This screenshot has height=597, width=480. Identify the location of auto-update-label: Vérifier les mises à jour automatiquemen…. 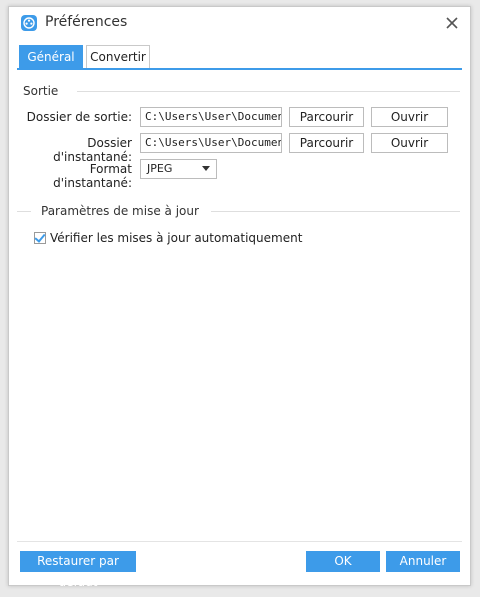
(176, 238).